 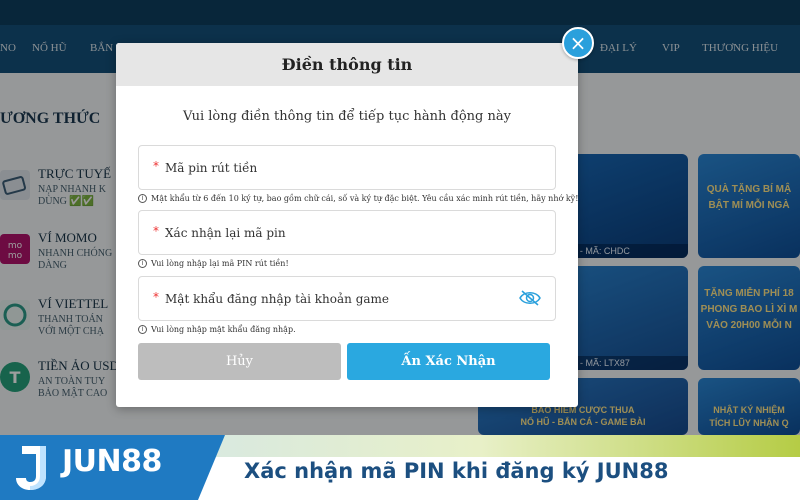 I want to click on login-password-field: *, so click(x=347, y=298).